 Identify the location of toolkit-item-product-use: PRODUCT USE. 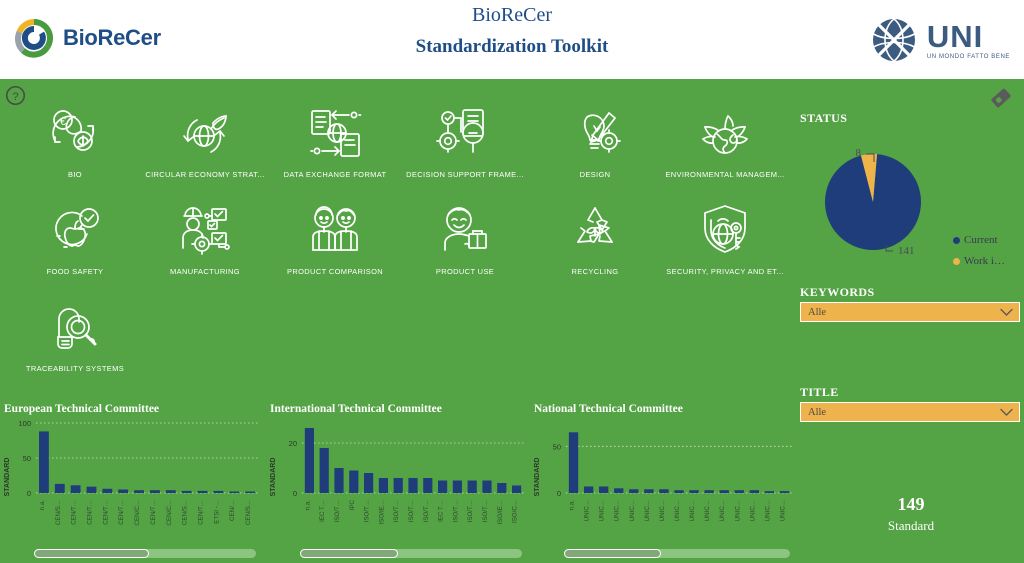
(465, 246).